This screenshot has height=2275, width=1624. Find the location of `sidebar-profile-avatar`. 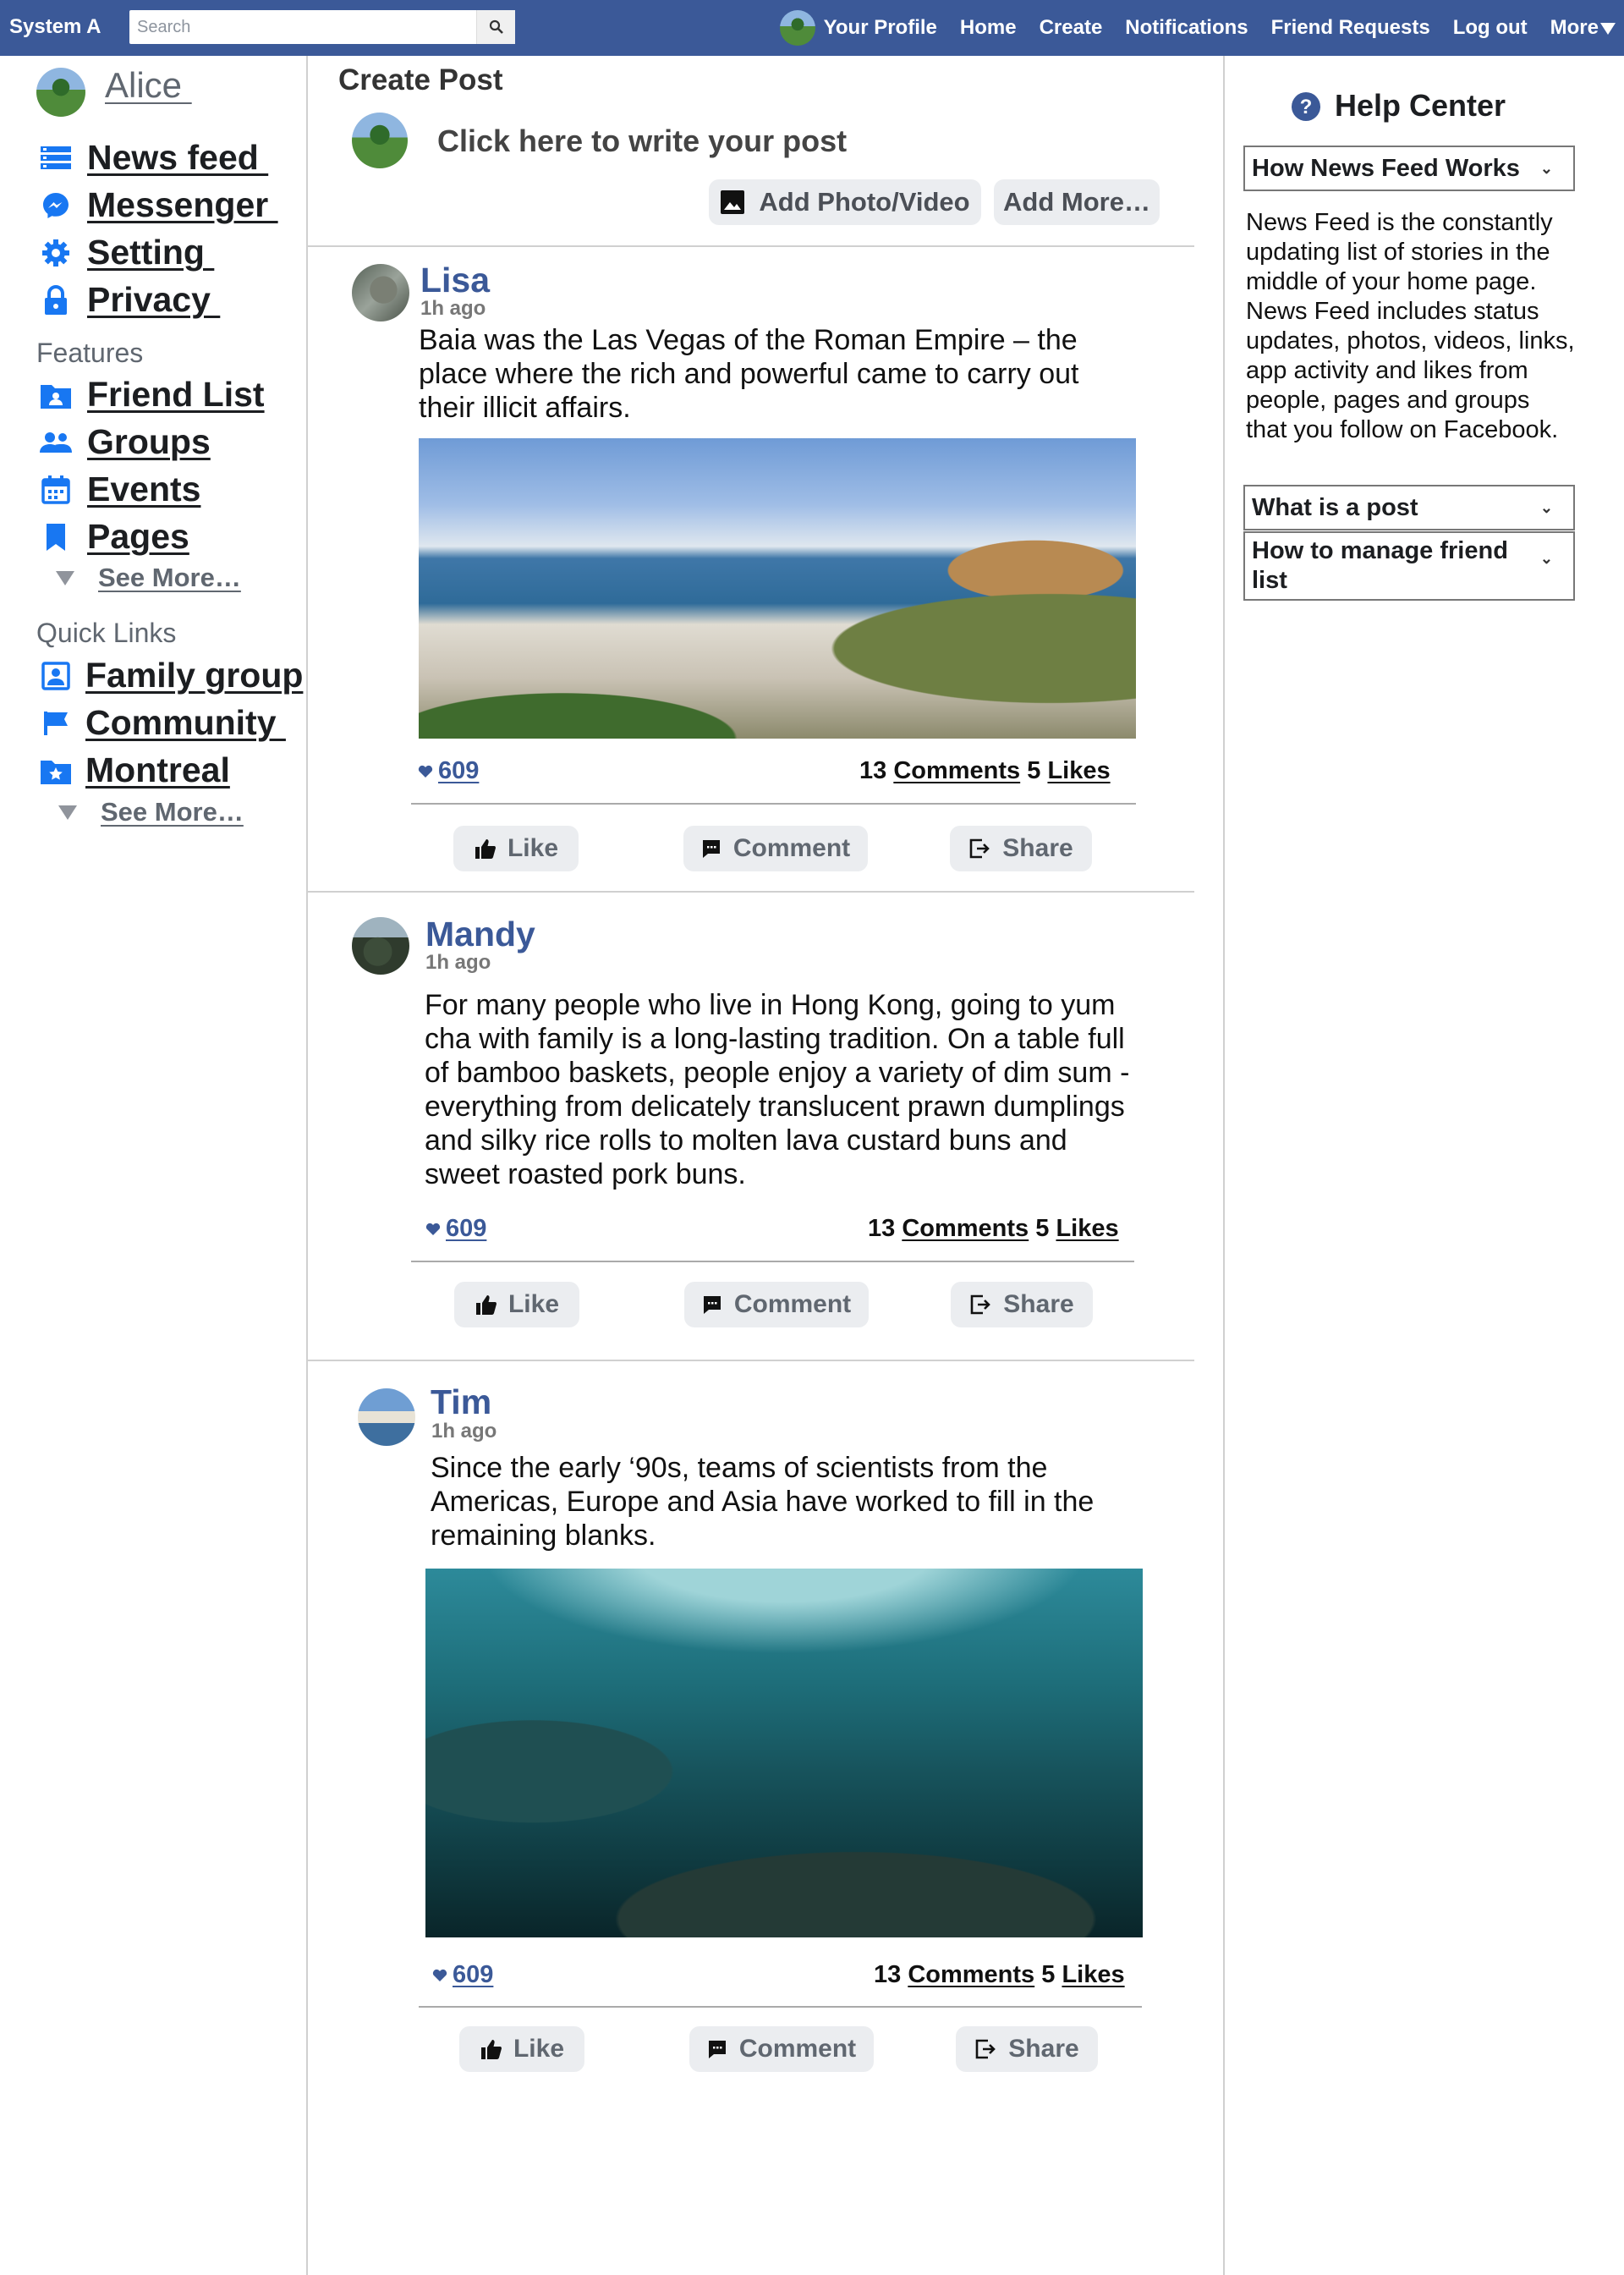

sidebar-profile-avatar is located at coordinates (60, 92).